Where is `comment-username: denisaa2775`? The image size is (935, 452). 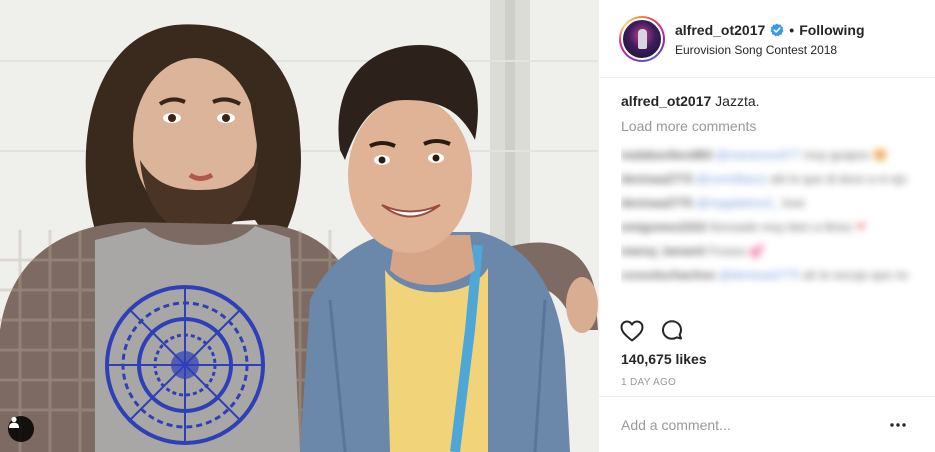 comment-username: denisaa2775 is located at coordinates (656, 203).